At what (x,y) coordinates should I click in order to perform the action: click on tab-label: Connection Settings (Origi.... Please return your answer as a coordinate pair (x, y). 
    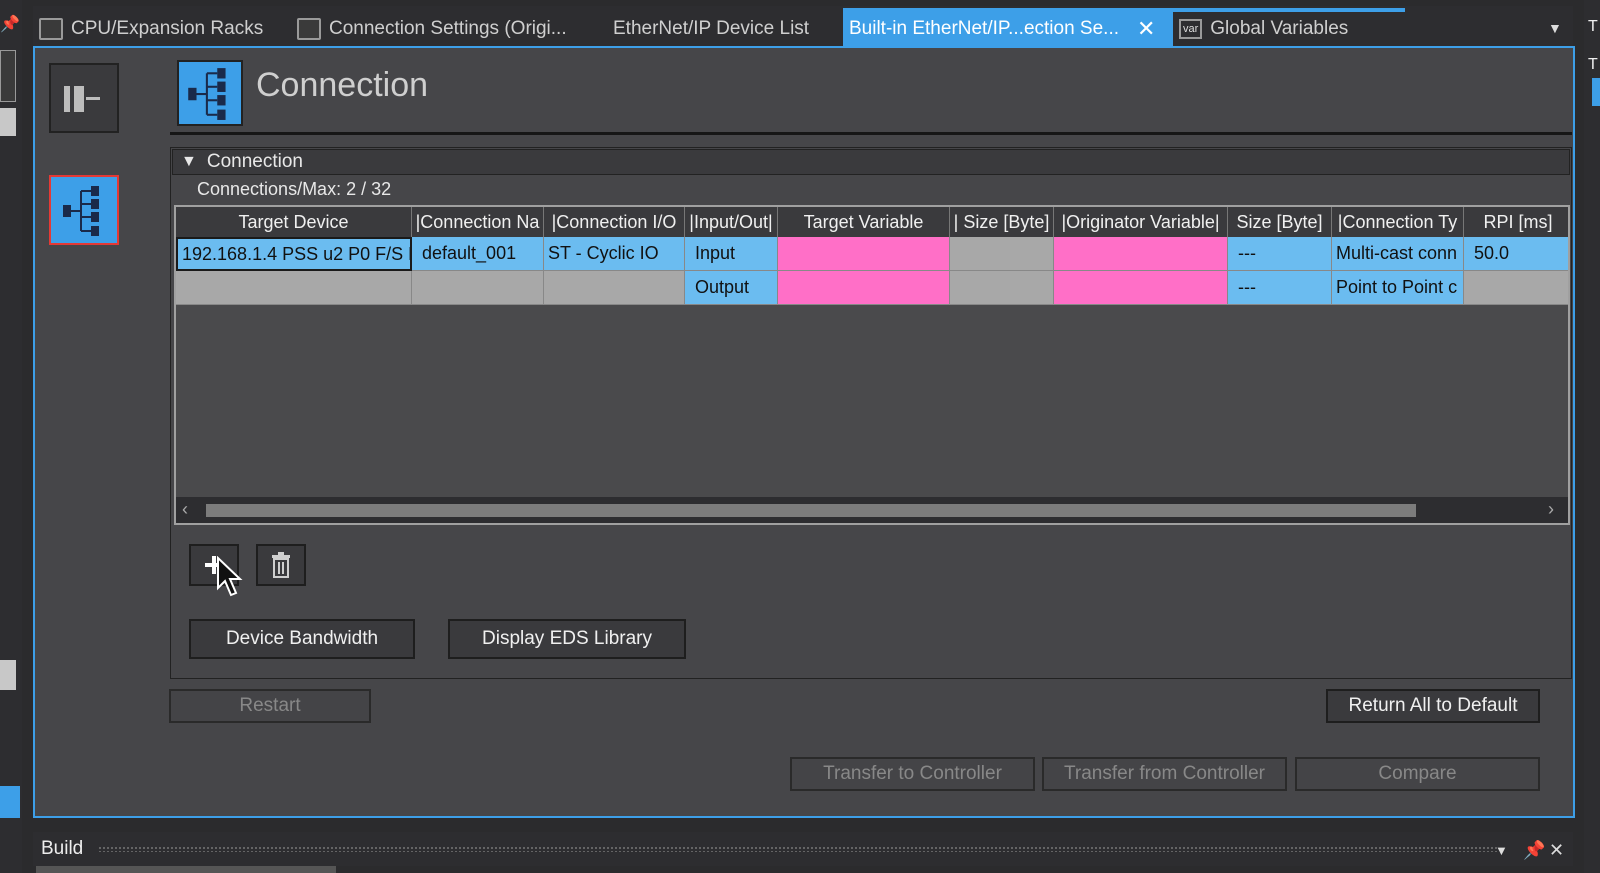
    Looking at the image, I should click on (448, 28).